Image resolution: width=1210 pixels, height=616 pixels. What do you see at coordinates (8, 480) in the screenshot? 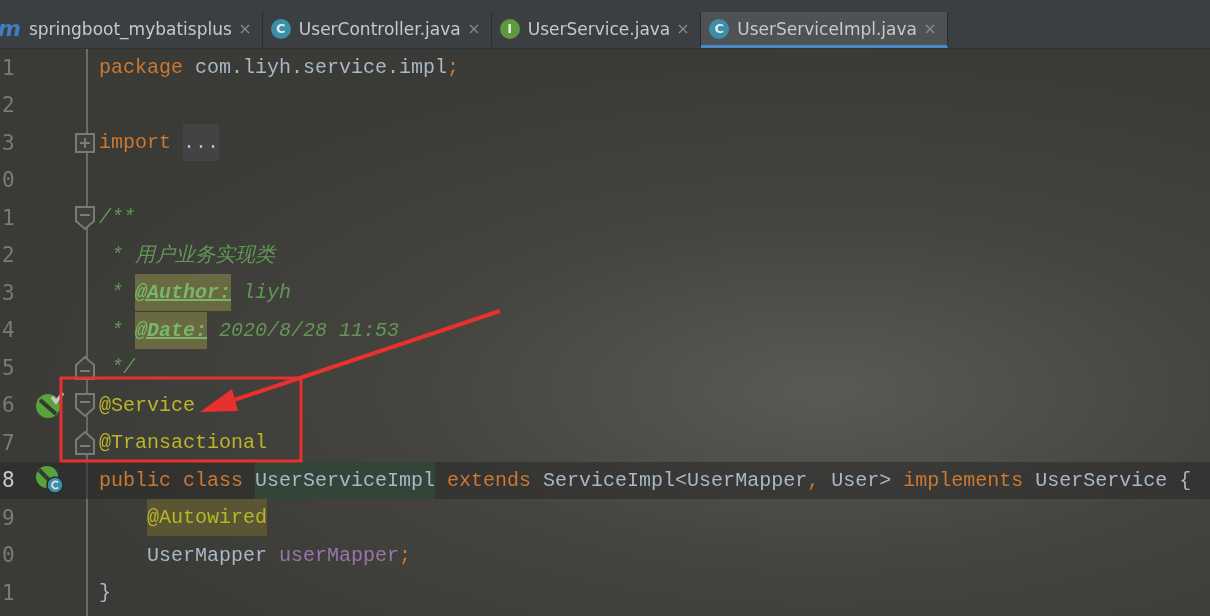
I see `line-number: 8` at bounding box center [8, 480].